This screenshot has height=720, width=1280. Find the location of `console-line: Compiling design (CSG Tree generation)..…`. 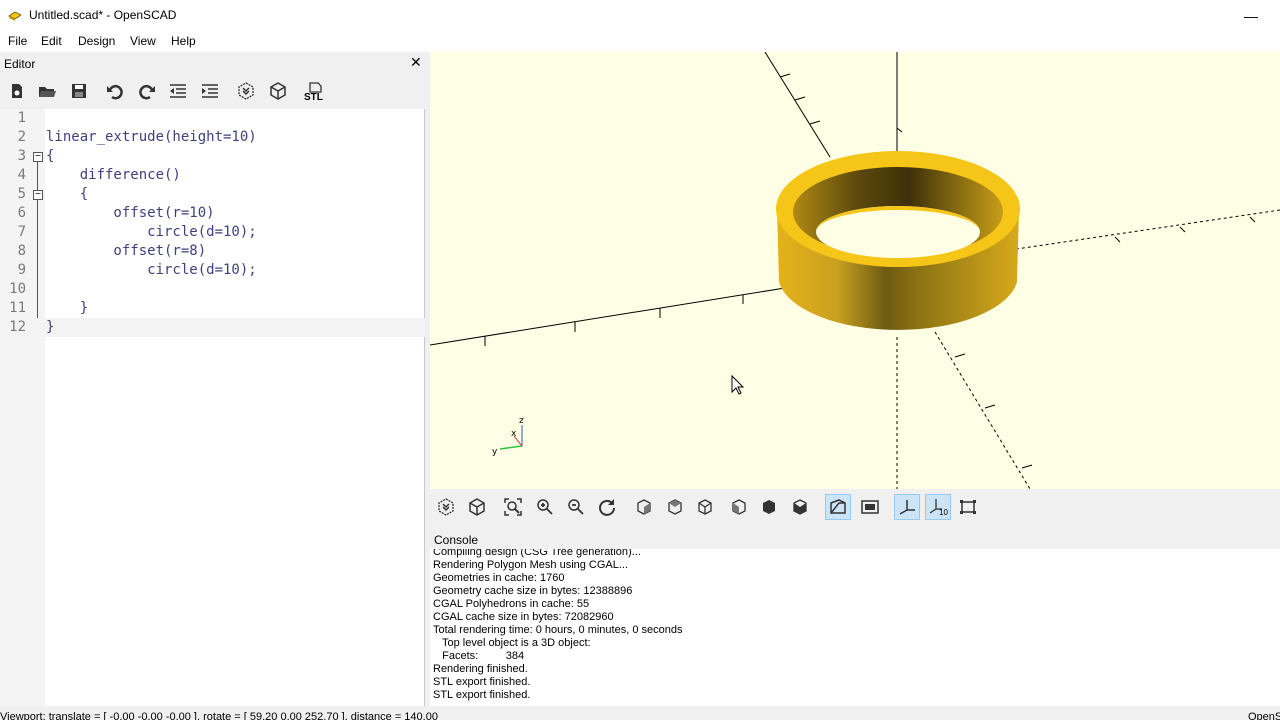

console-line: Compiling design (CSG Tree generation)..… is located at coordinates (537, 553).